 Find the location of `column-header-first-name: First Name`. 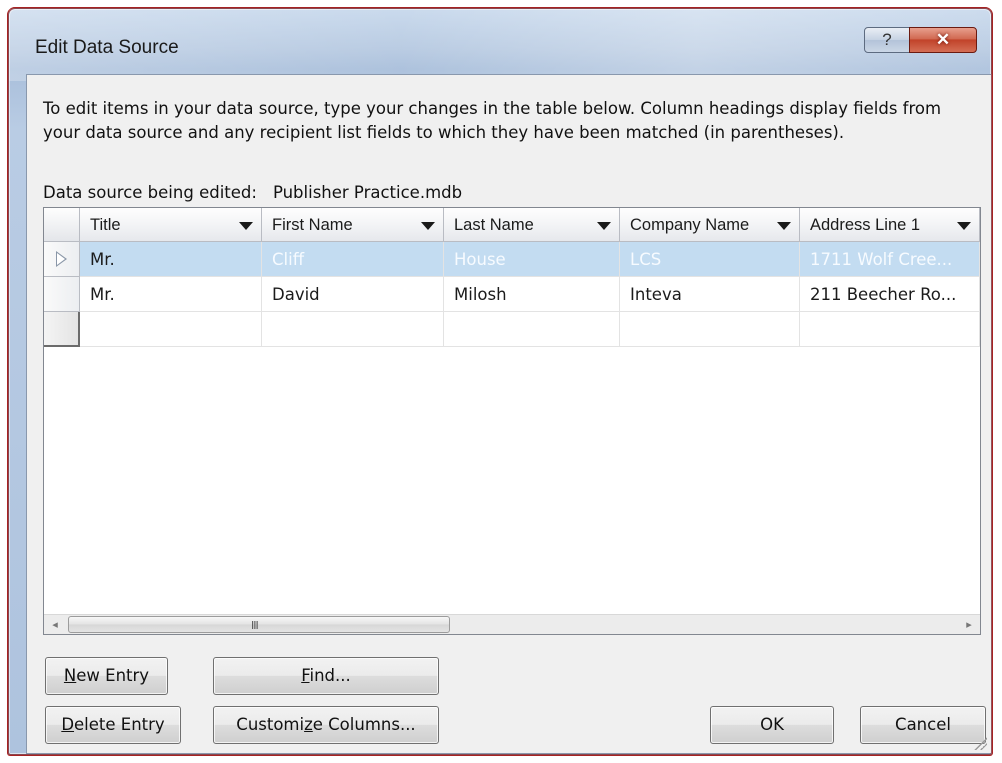

column-header-first-name: First Name is located at coordinates (353, 225).